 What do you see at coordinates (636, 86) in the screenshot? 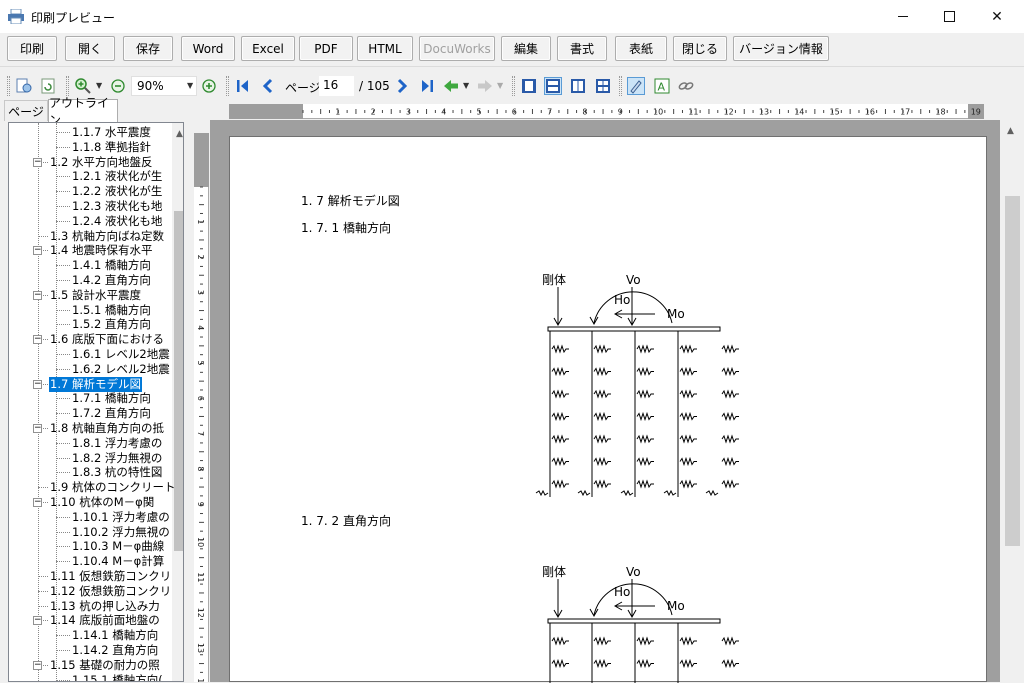
I see `edit-pen-icon` at bounding box center [636, 86].